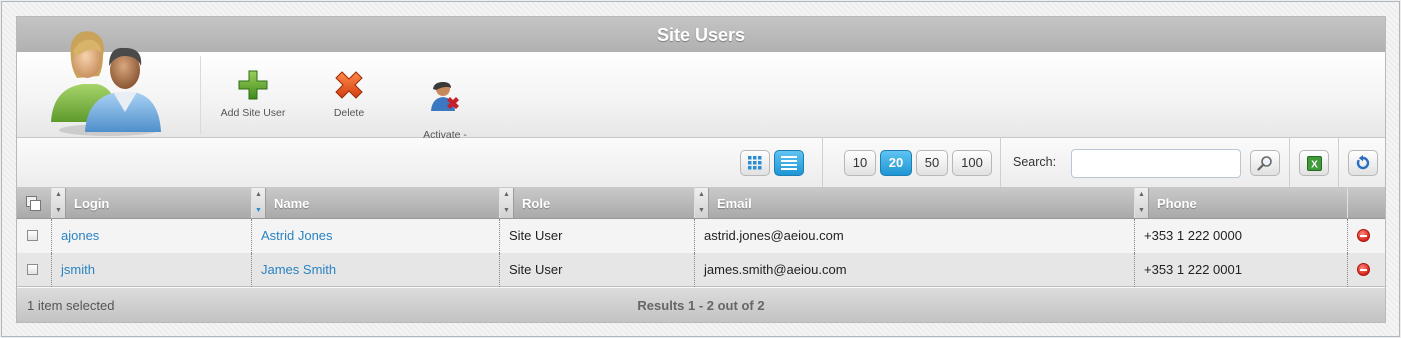 The height and width of the screenshot is (338, 1401). Describe the element at coordinates (596, 203) in the screenshot. I see `column-header-role: ▲ ▼ Role` at that location.